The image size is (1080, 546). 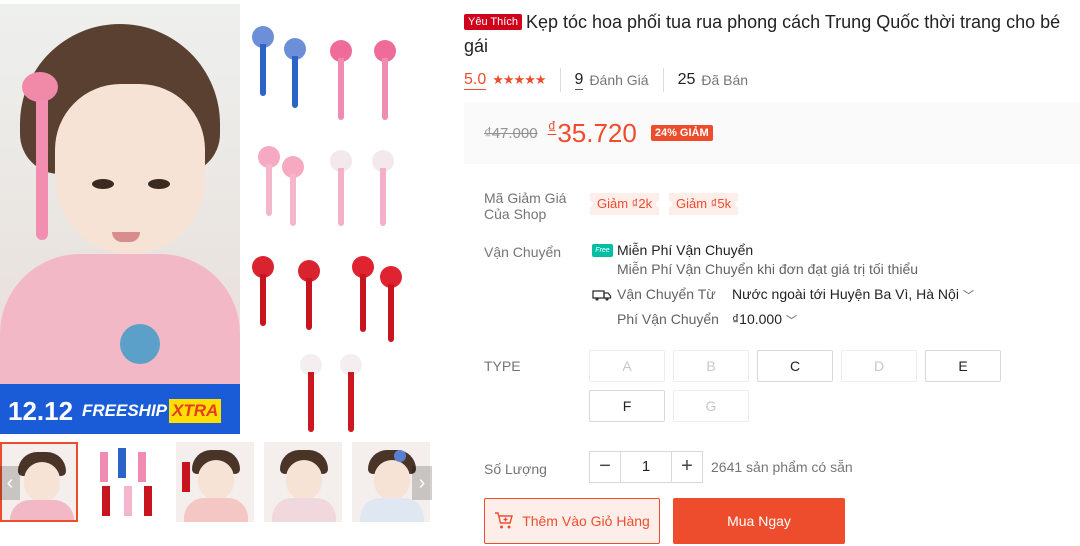 What do you see at coordinates (619, 80) in the screenshot?
I see `reviews-label: Đánh Giá` at bounding box center [619, 80].